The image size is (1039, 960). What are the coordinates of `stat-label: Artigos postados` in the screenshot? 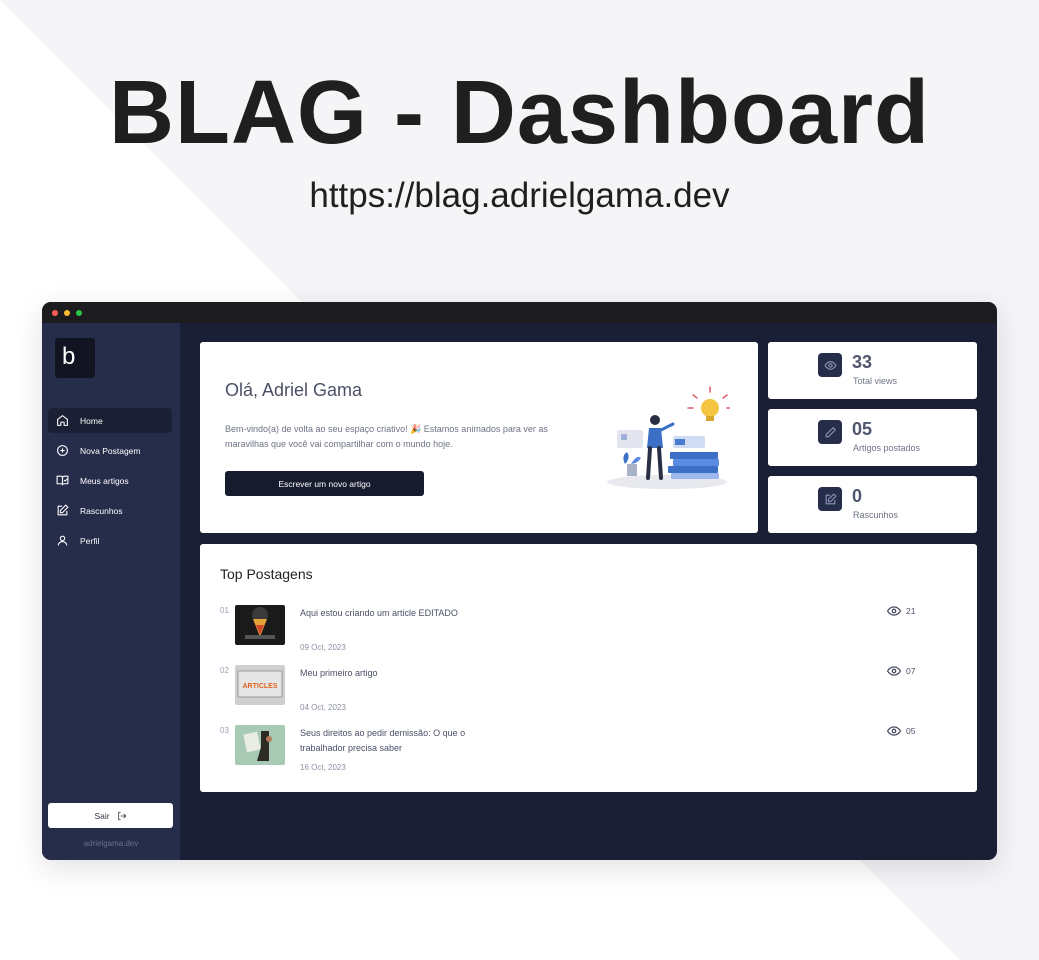 It's located at (887, 448).